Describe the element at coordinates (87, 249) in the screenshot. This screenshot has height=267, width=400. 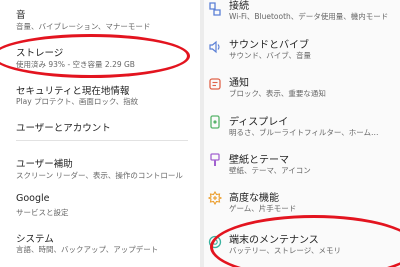
I see `settings-item-subtitle: 言語、時間、バックアップ、アップデート` at that location.